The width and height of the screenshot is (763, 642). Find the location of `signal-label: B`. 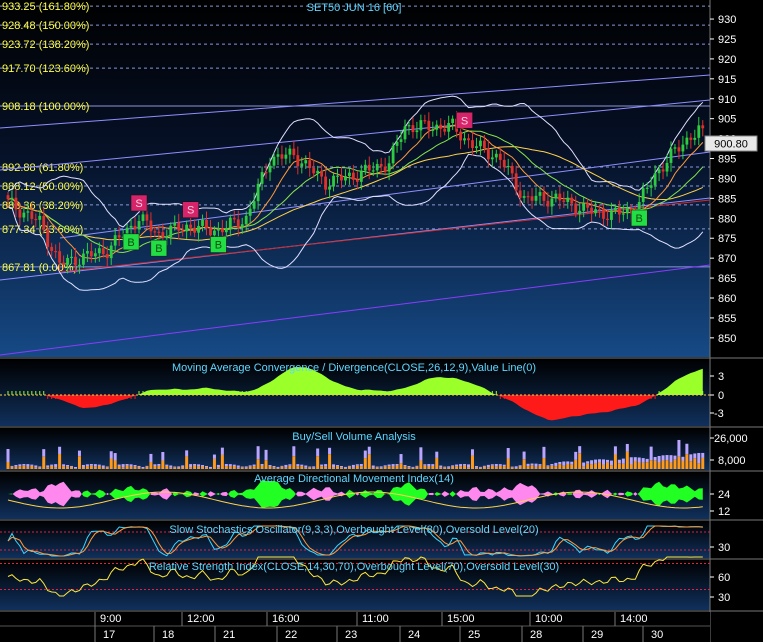

signal-label: B is located at coordinates (639, 219).